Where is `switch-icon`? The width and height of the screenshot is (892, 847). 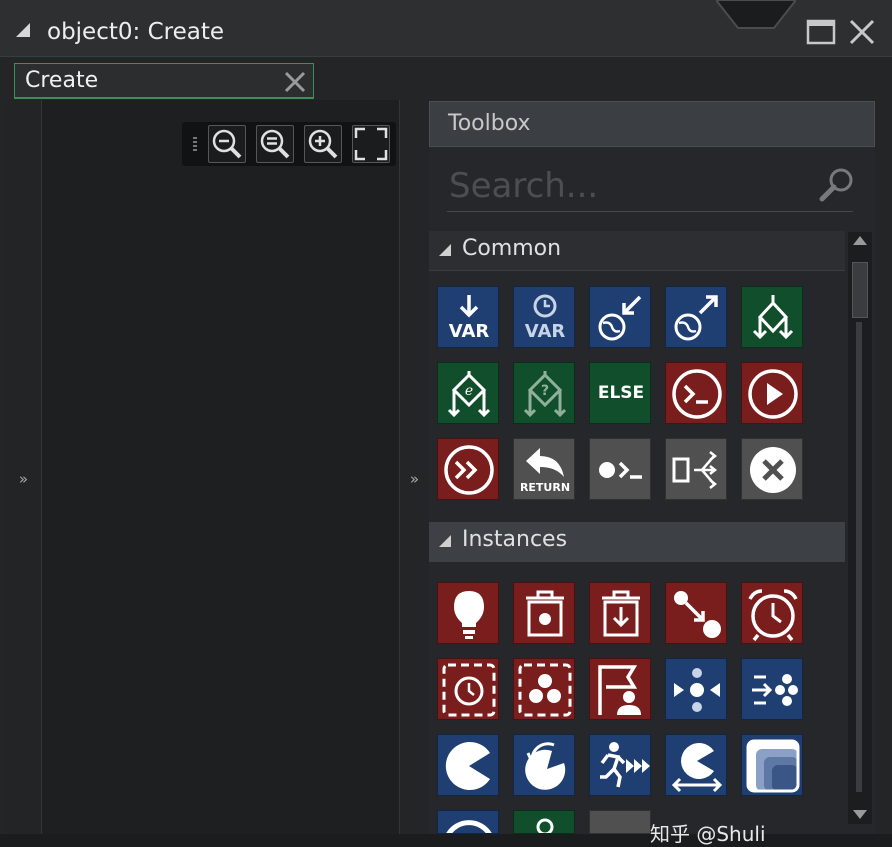
switch-icon is located at coordinates (695, 470).